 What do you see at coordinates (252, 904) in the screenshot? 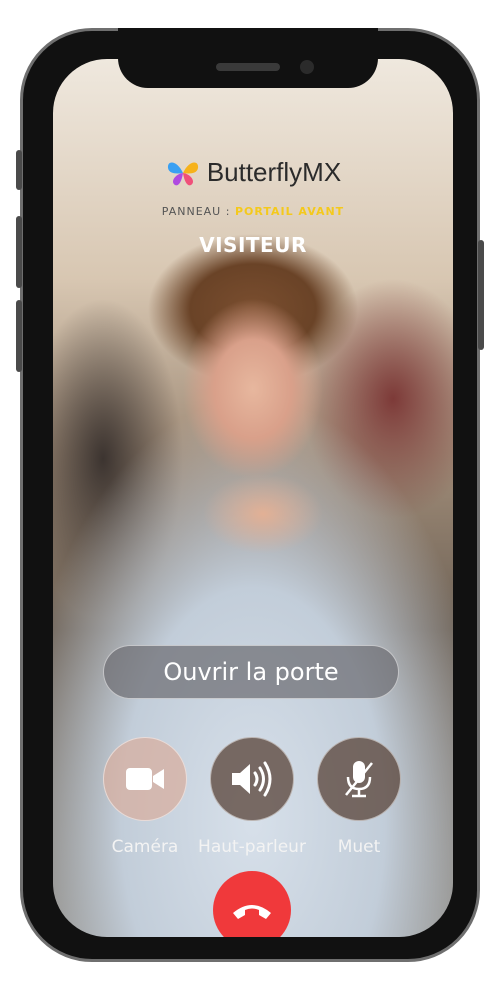
I see `hangup-button` at bounding box center [252, 904].